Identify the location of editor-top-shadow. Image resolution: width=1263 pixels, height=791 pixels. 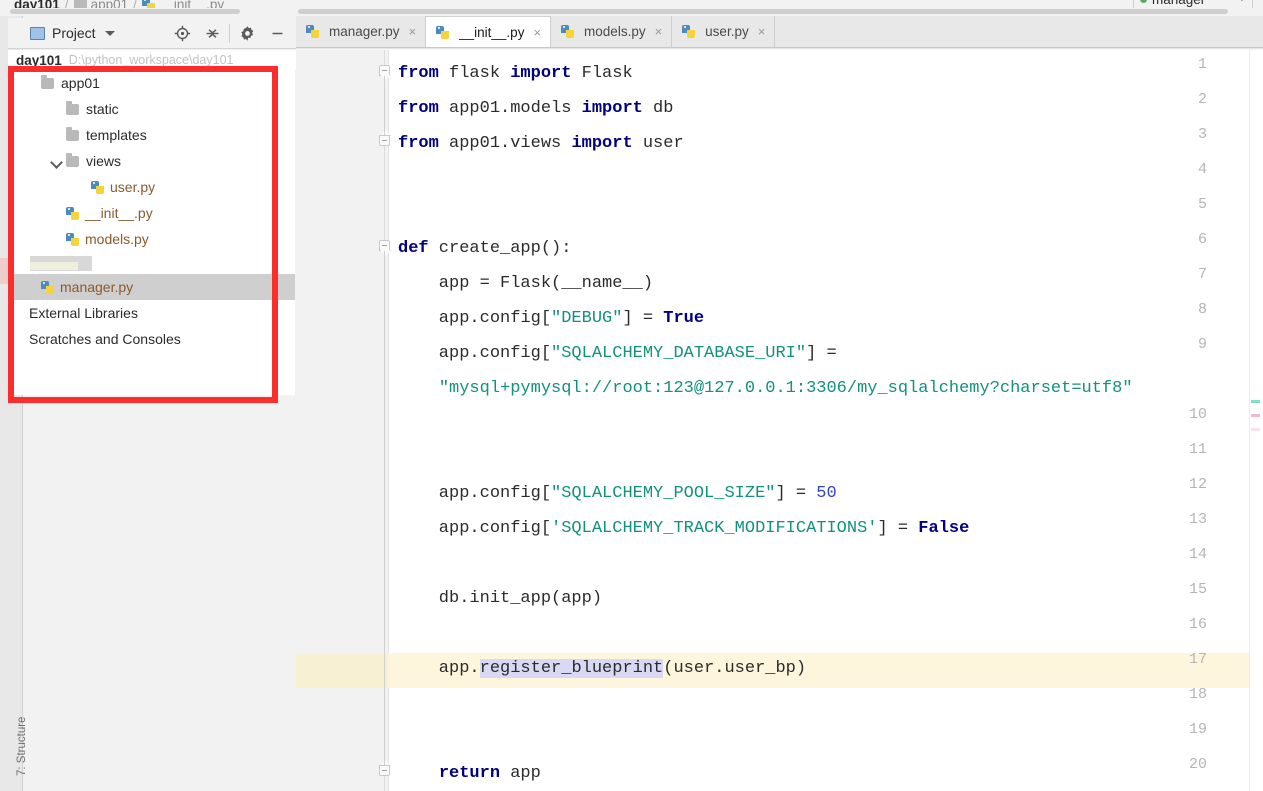
(779, 49).